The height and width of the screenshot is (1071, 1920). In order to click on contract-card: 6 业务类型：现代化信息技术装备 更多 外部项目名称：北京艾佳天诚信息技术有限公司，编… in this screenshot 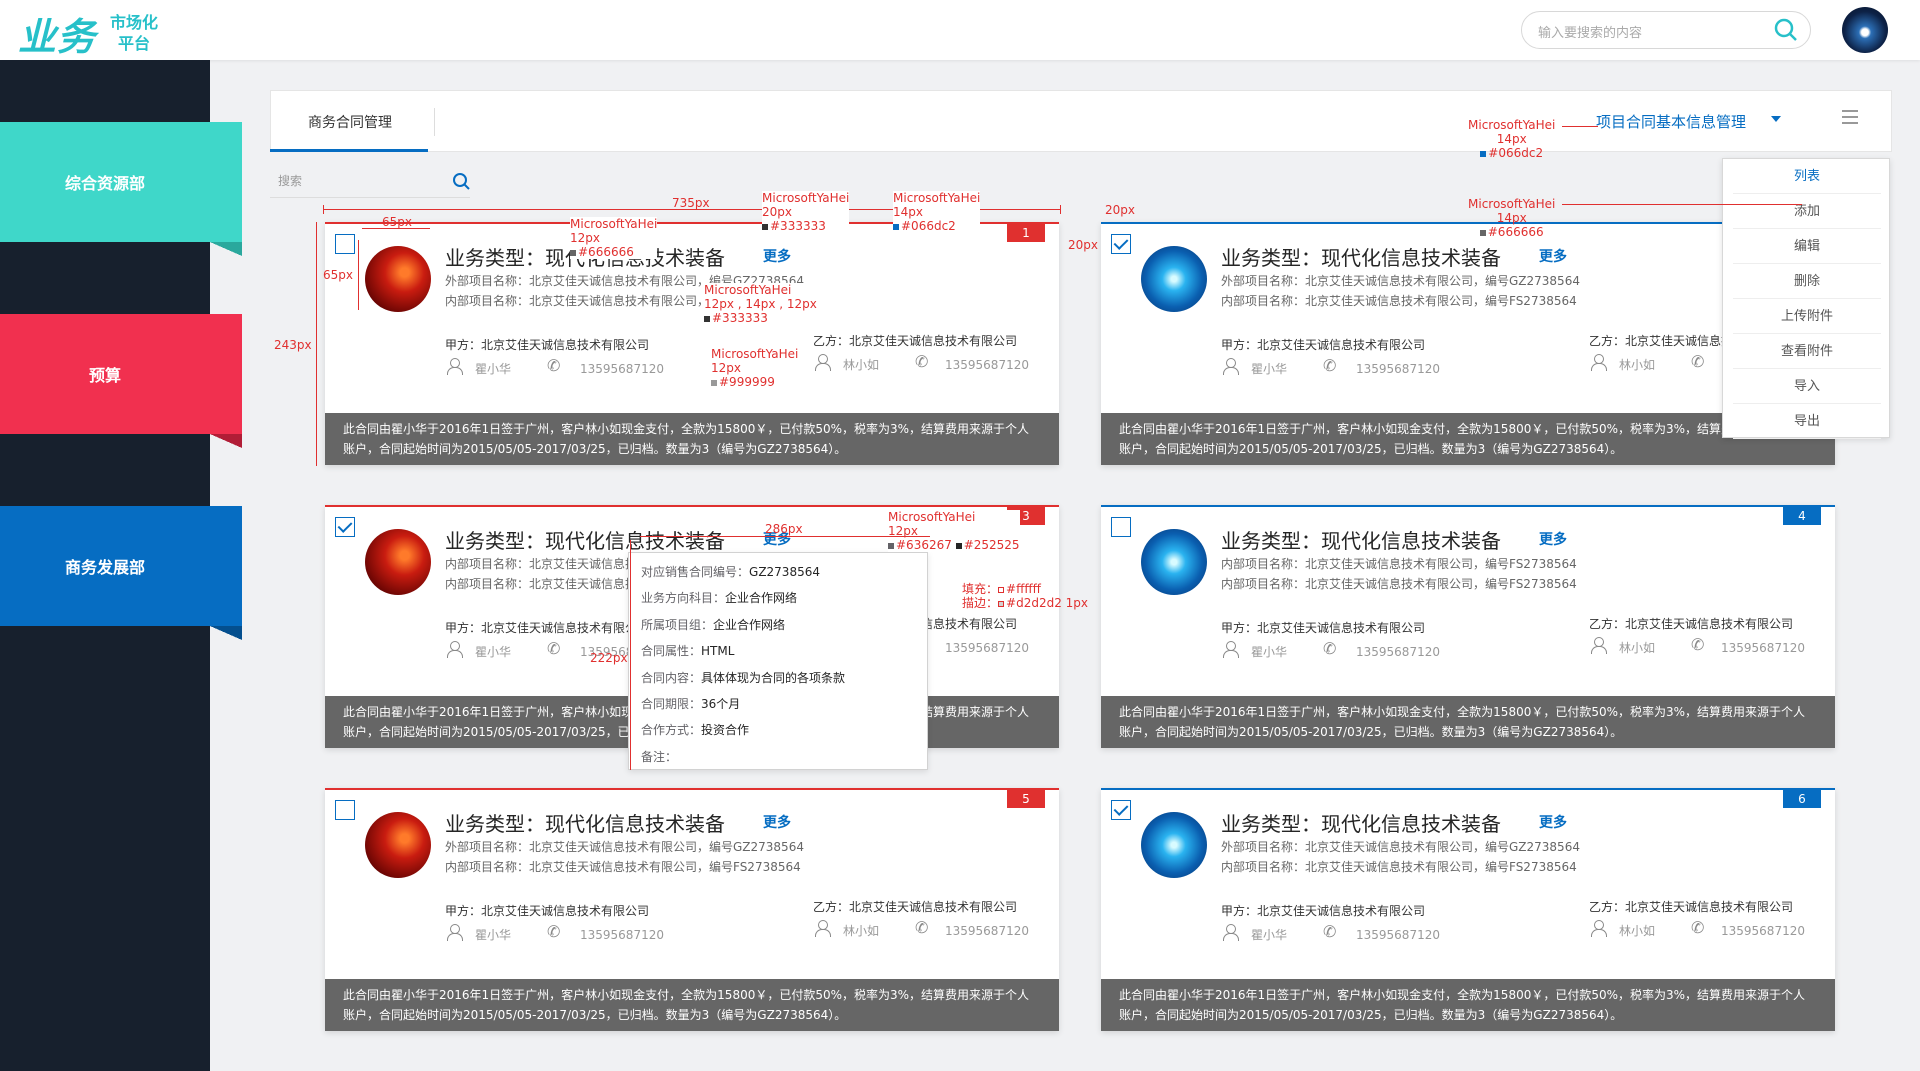, I will do `click(1468, 909)`.